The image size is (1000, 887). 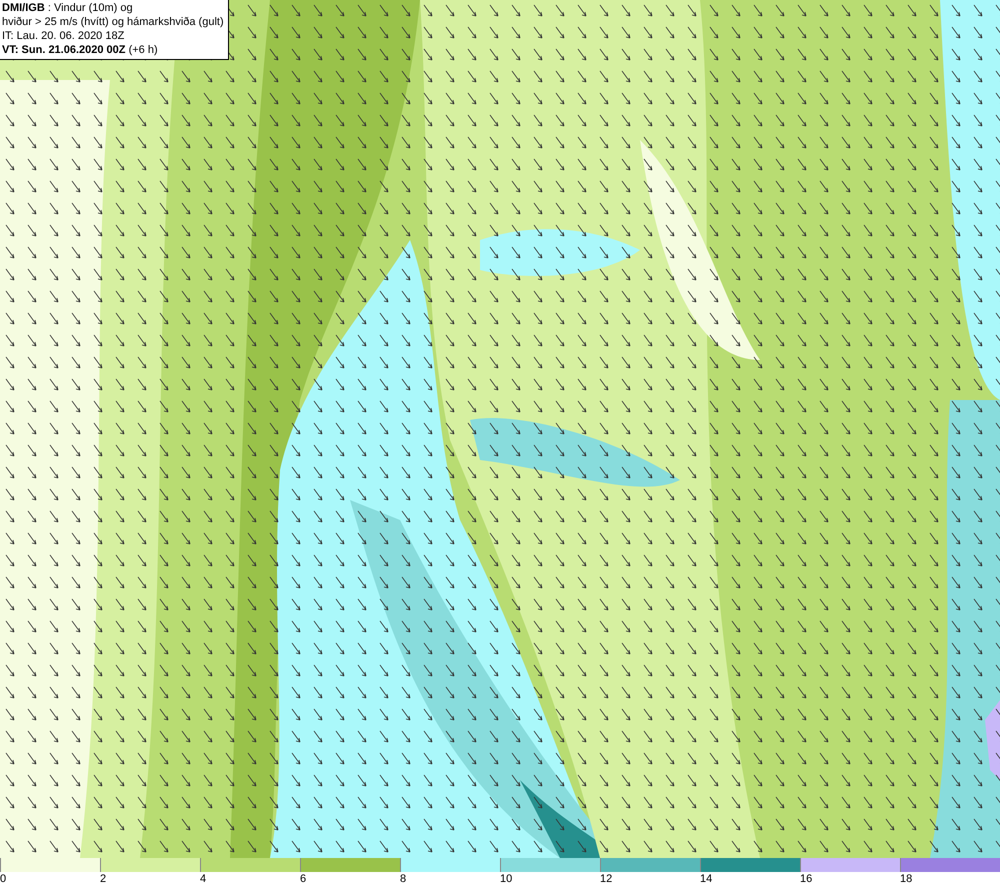 What do you see at coordinates (806, 879) in the screenshot?
I see `legend-tick-label: 16` at bounding box center [806, 879].